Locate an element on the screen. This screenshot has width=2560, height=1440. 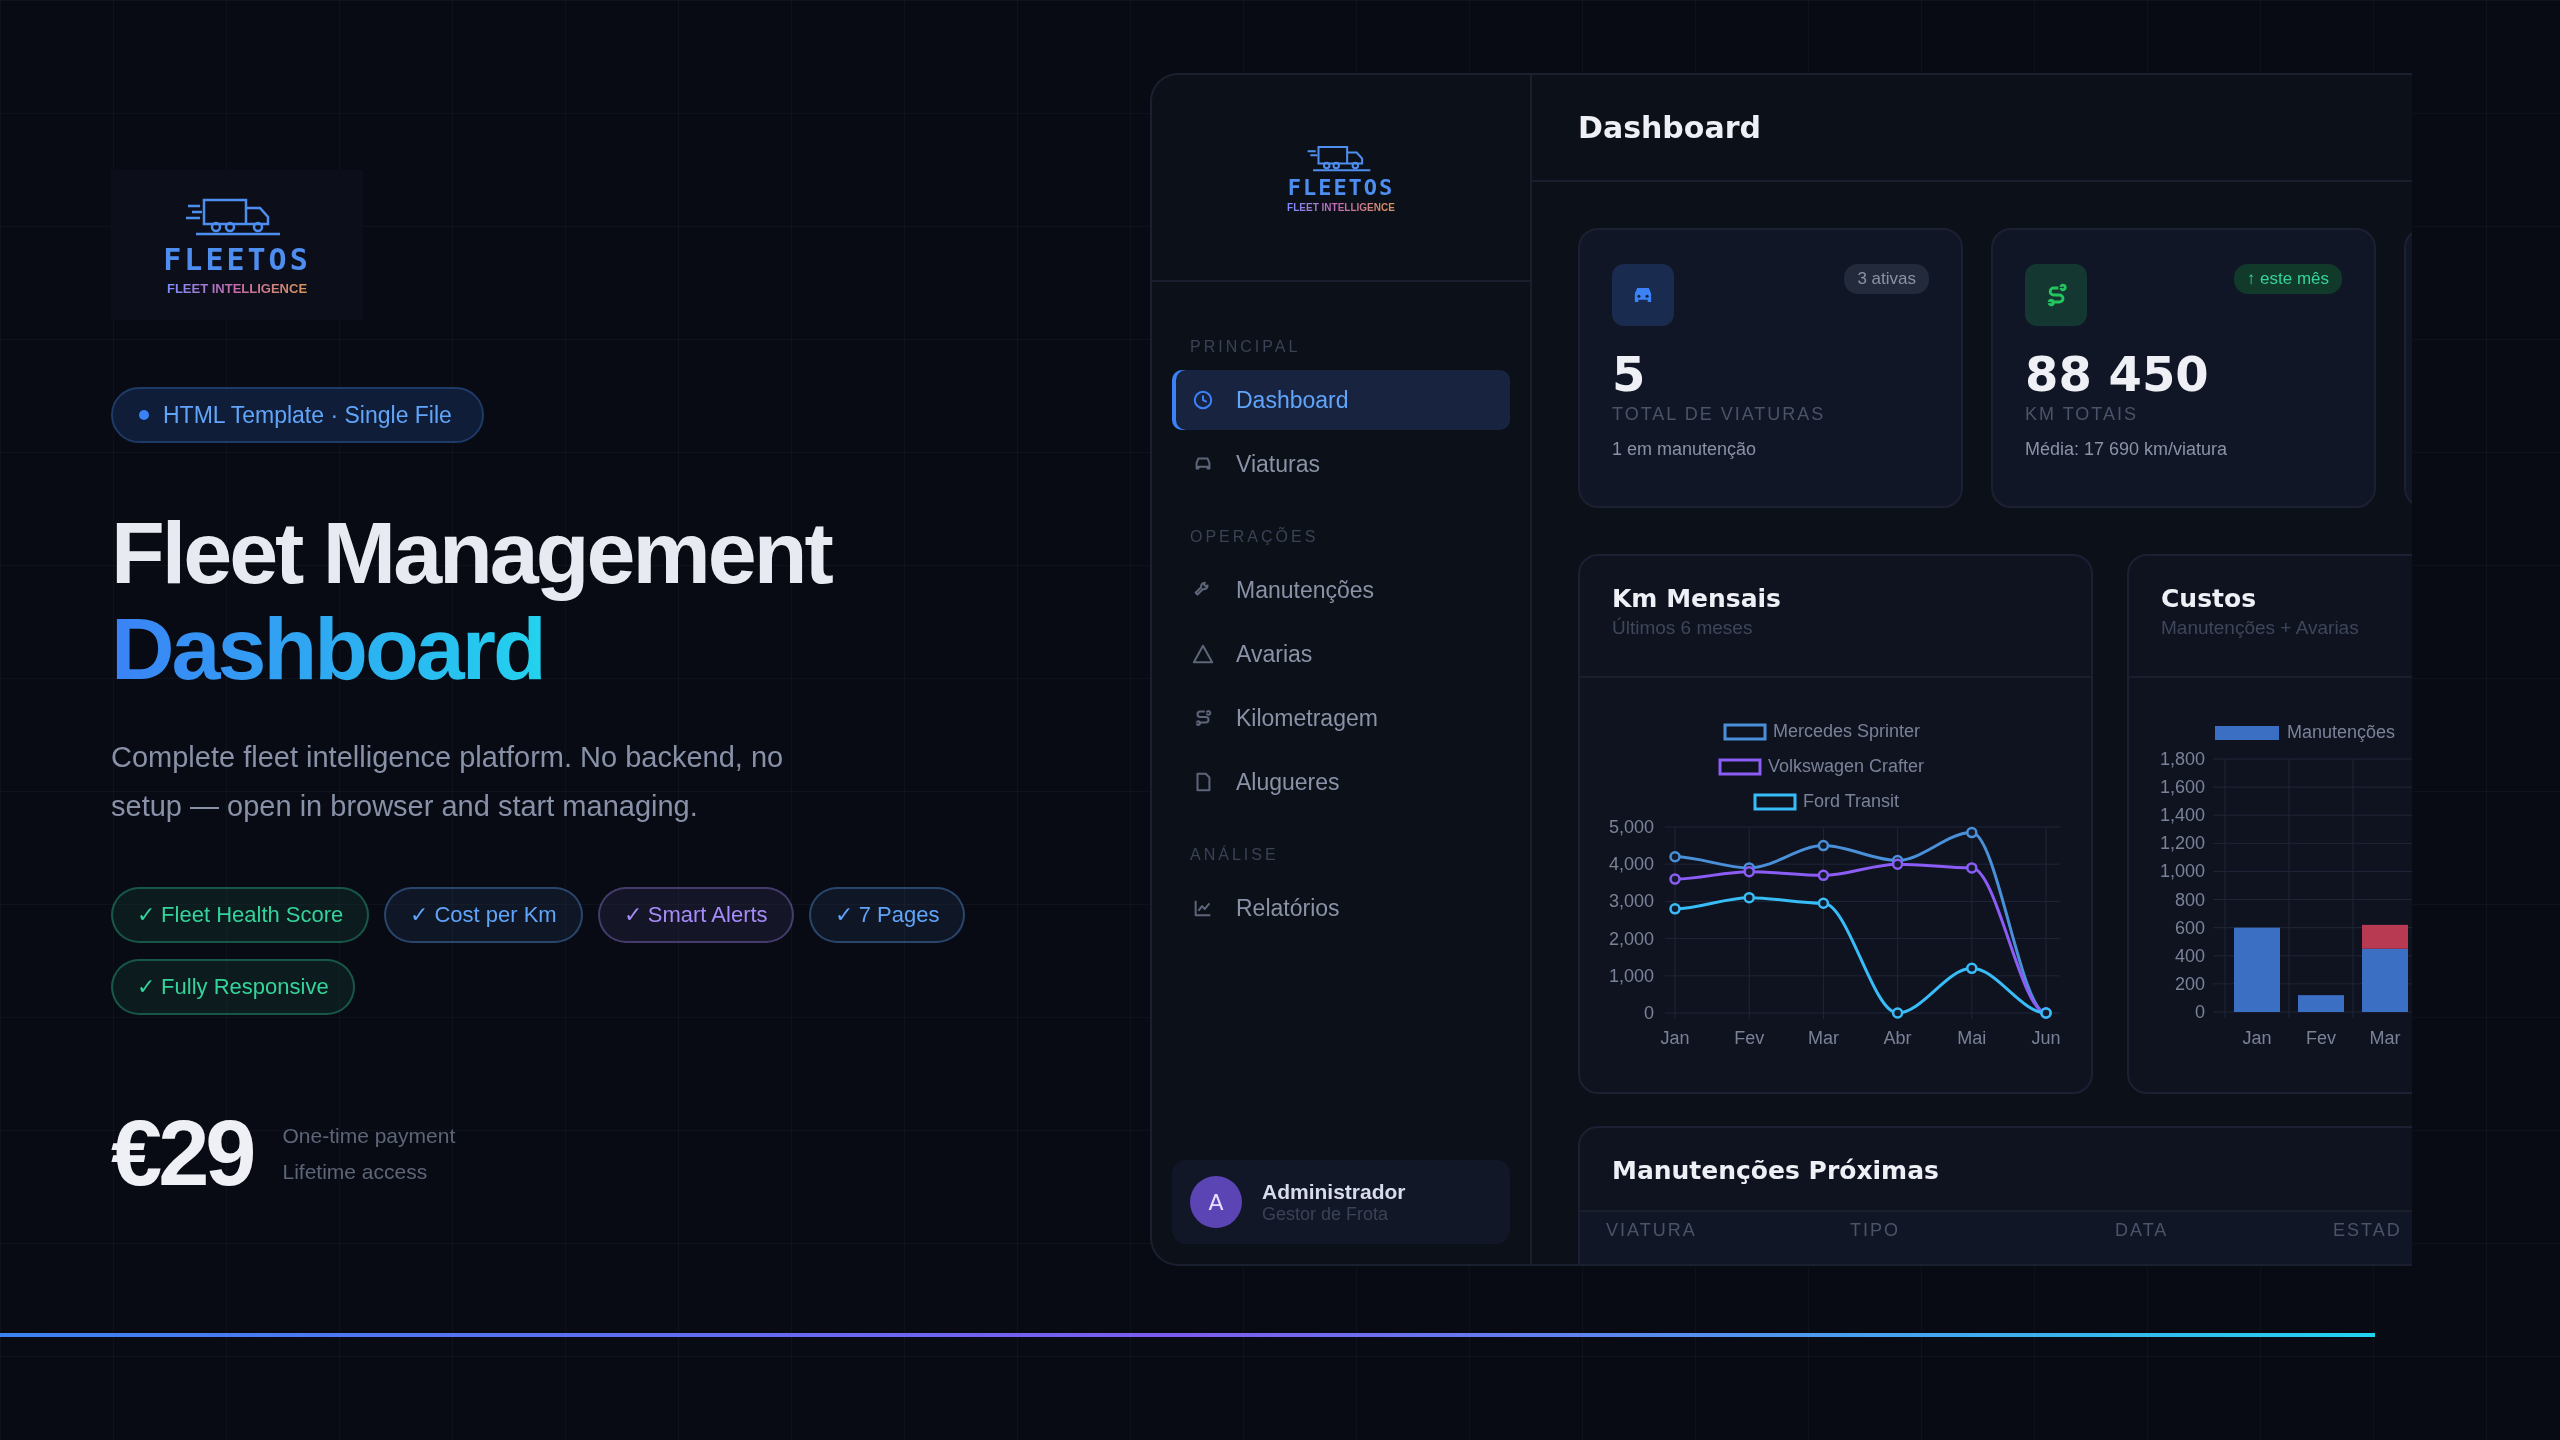
feature-tag: ✓ 7 Pages is located at coordinates (887, 915).